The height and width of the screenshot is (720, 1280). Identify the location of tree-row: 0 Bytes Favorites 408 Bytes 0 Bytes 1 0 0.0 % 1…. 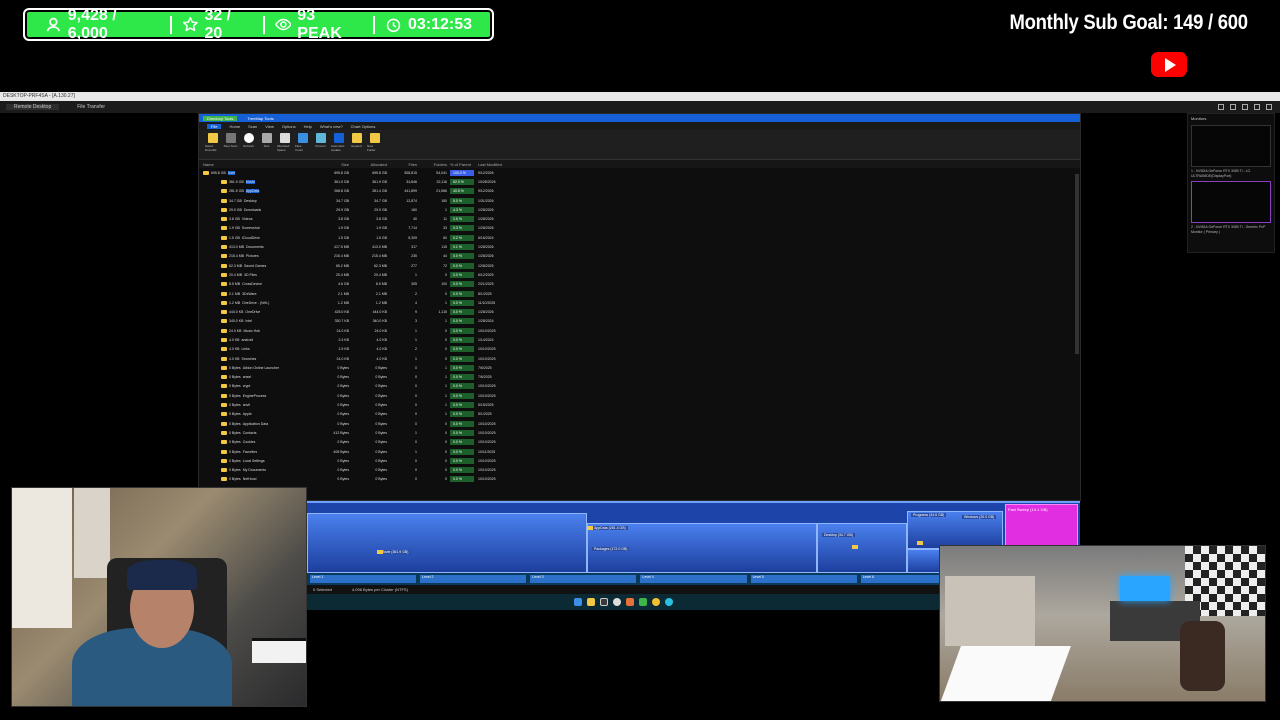
(639, 451).